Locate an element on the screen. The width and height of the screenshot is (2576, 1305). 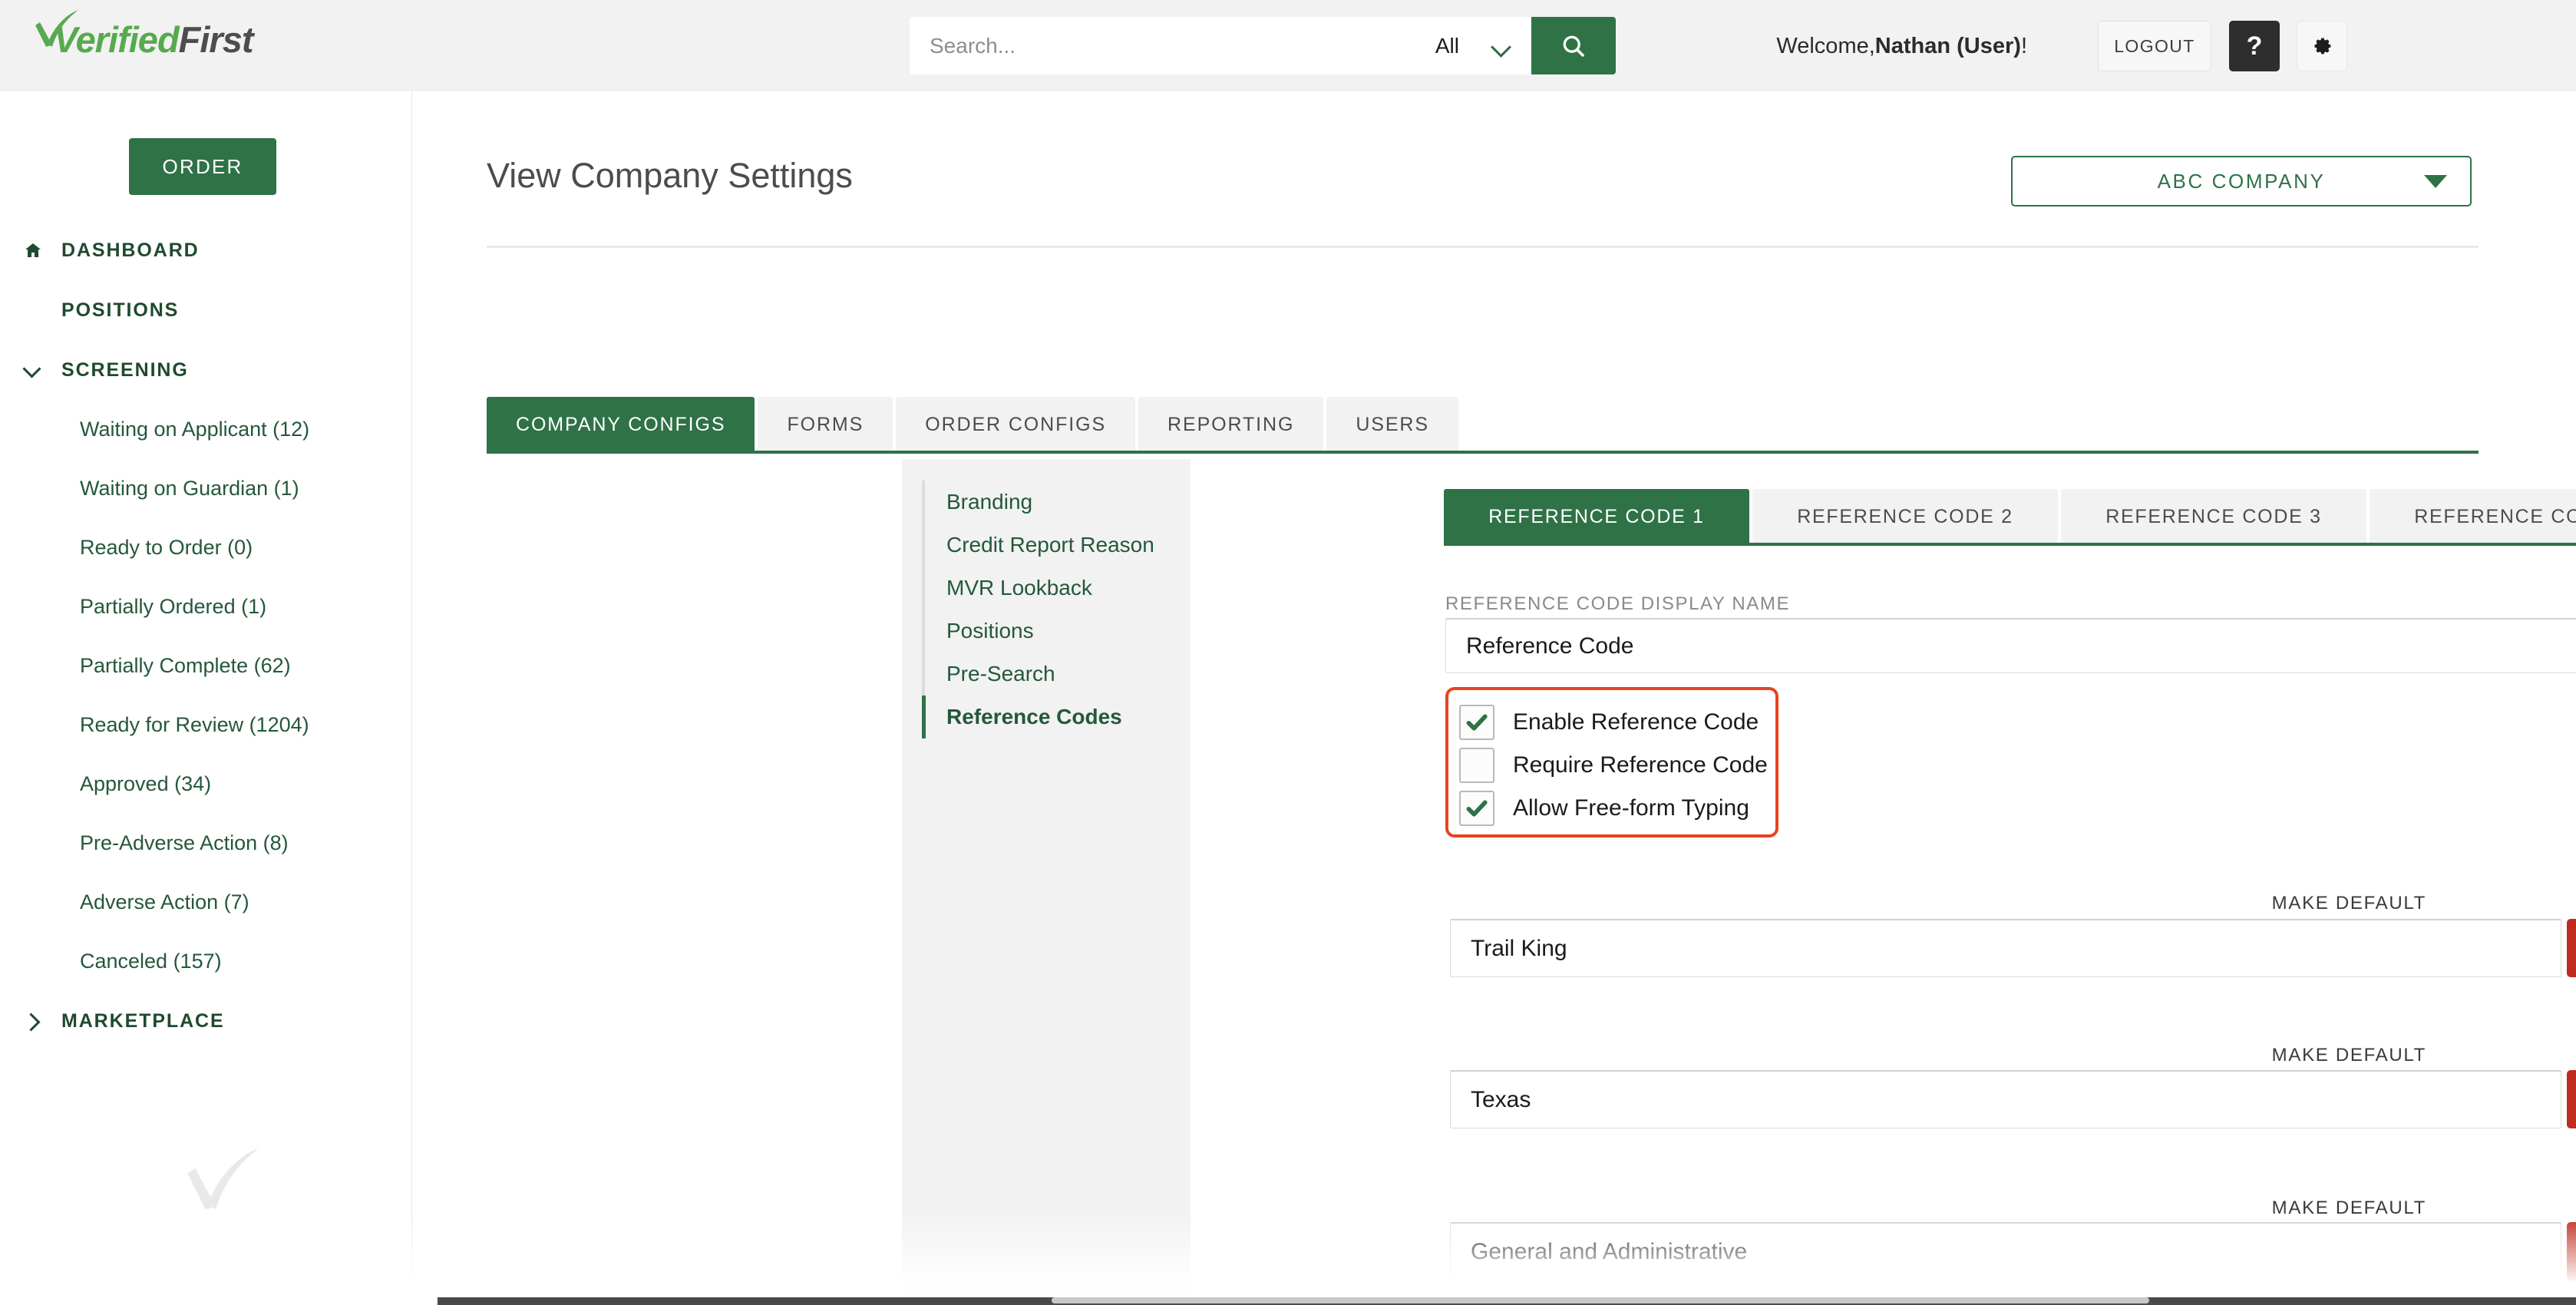
tab-reference-code-1: REFERENCE CODE 1 is located at coordinates (1596, 516).